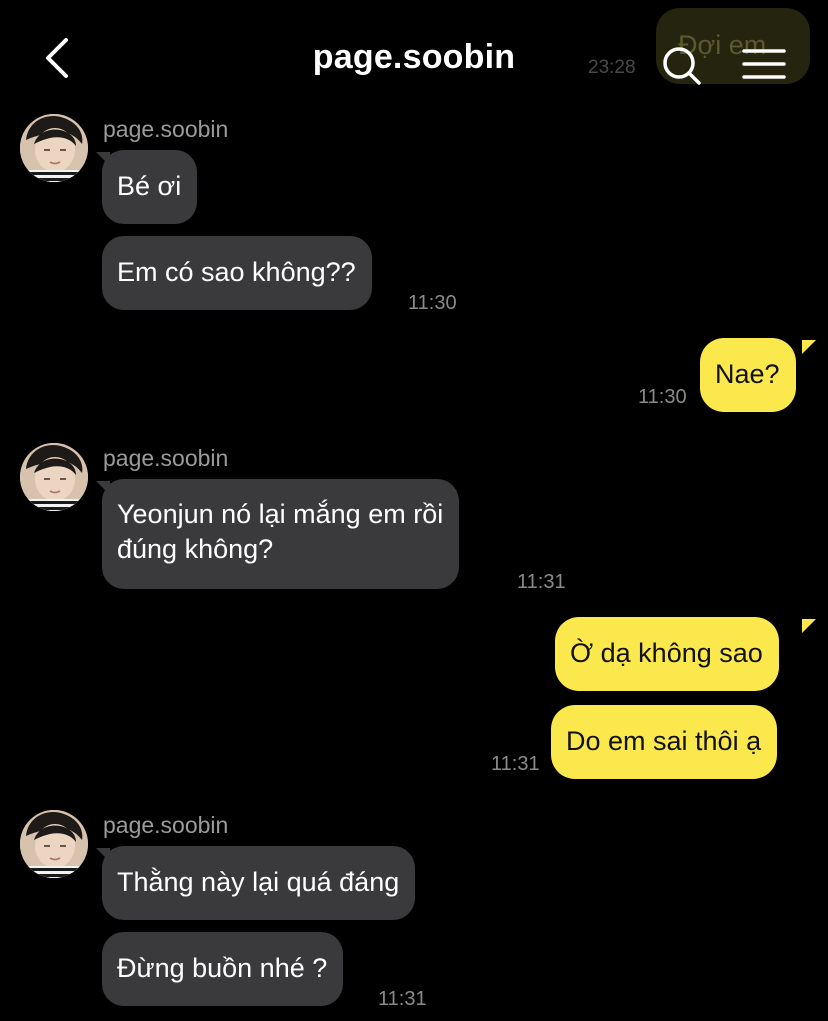 The height and width of the screenshot is (1021, 828). Describe the element at coordinates (150, 187) in the screenshot. I see `incoming-message-bubble: Bé ơi` at that location.